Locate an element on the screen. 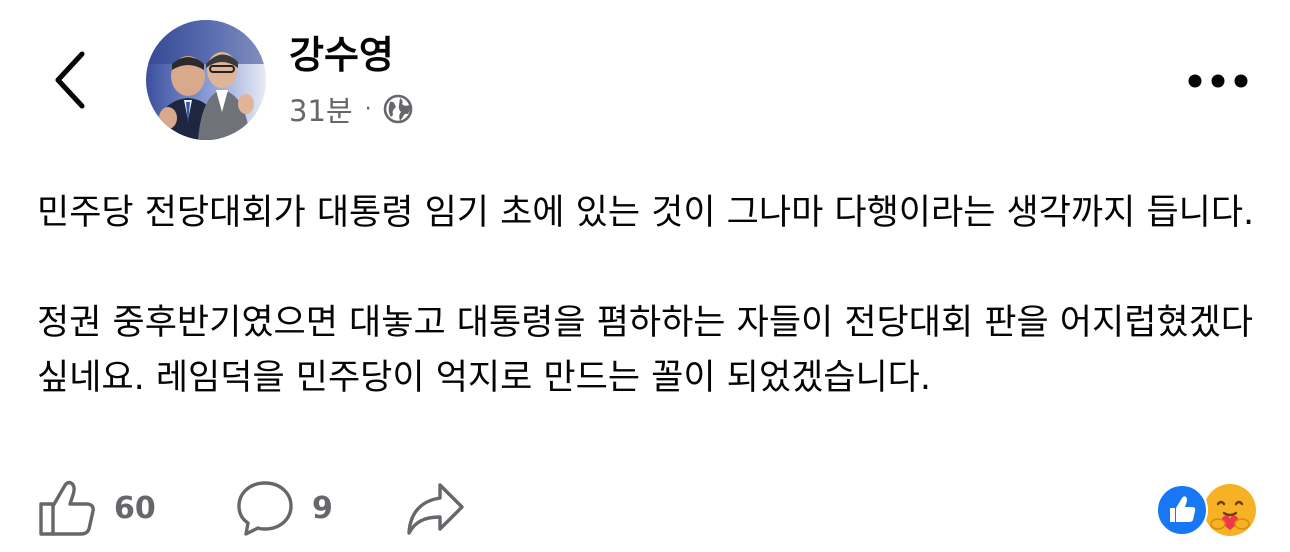  reaction-summary is located at coordinates (1208, 510).